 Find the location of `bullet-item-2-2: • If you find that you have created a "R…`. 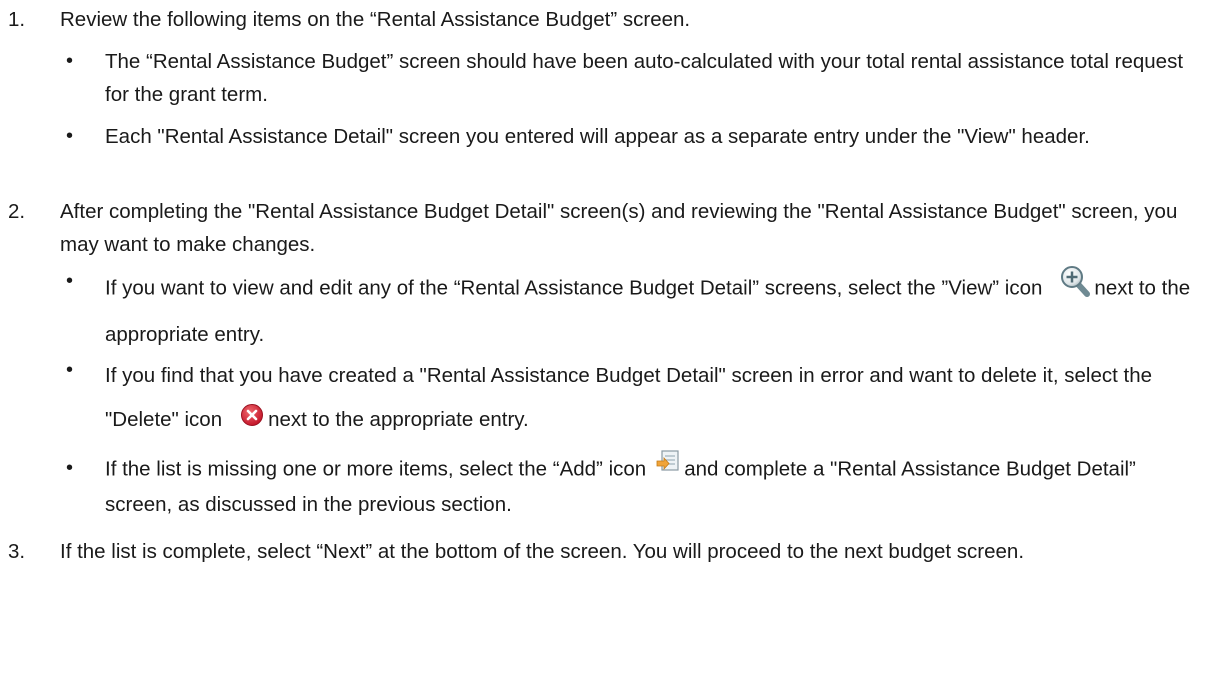

bullet-item-2-2: • If you find that you have created a "R… is located at coordinates (630, 398).